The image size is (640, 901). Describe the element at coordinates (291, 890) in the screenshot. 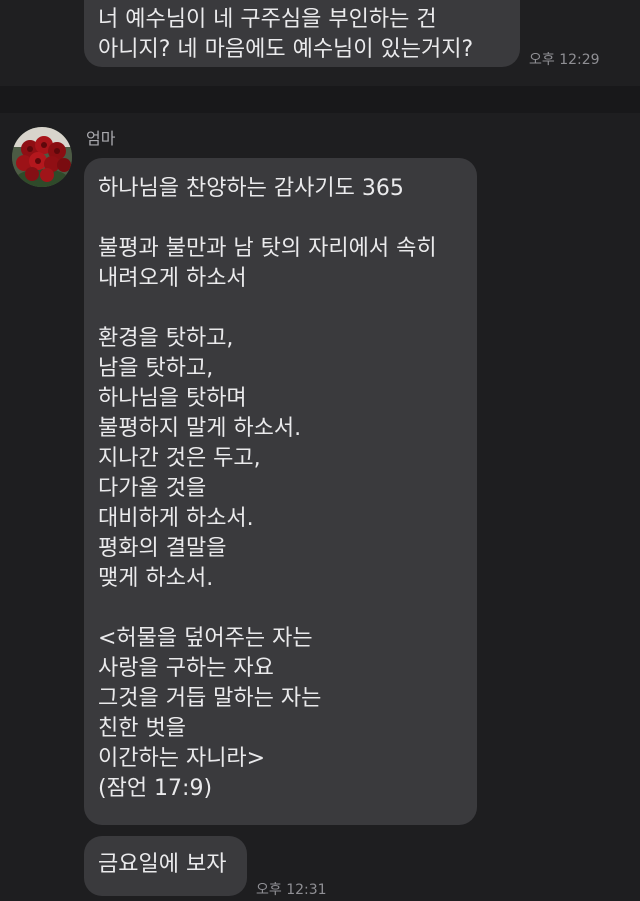

I see `incoming-message-time: 오후 12:31` at that location.